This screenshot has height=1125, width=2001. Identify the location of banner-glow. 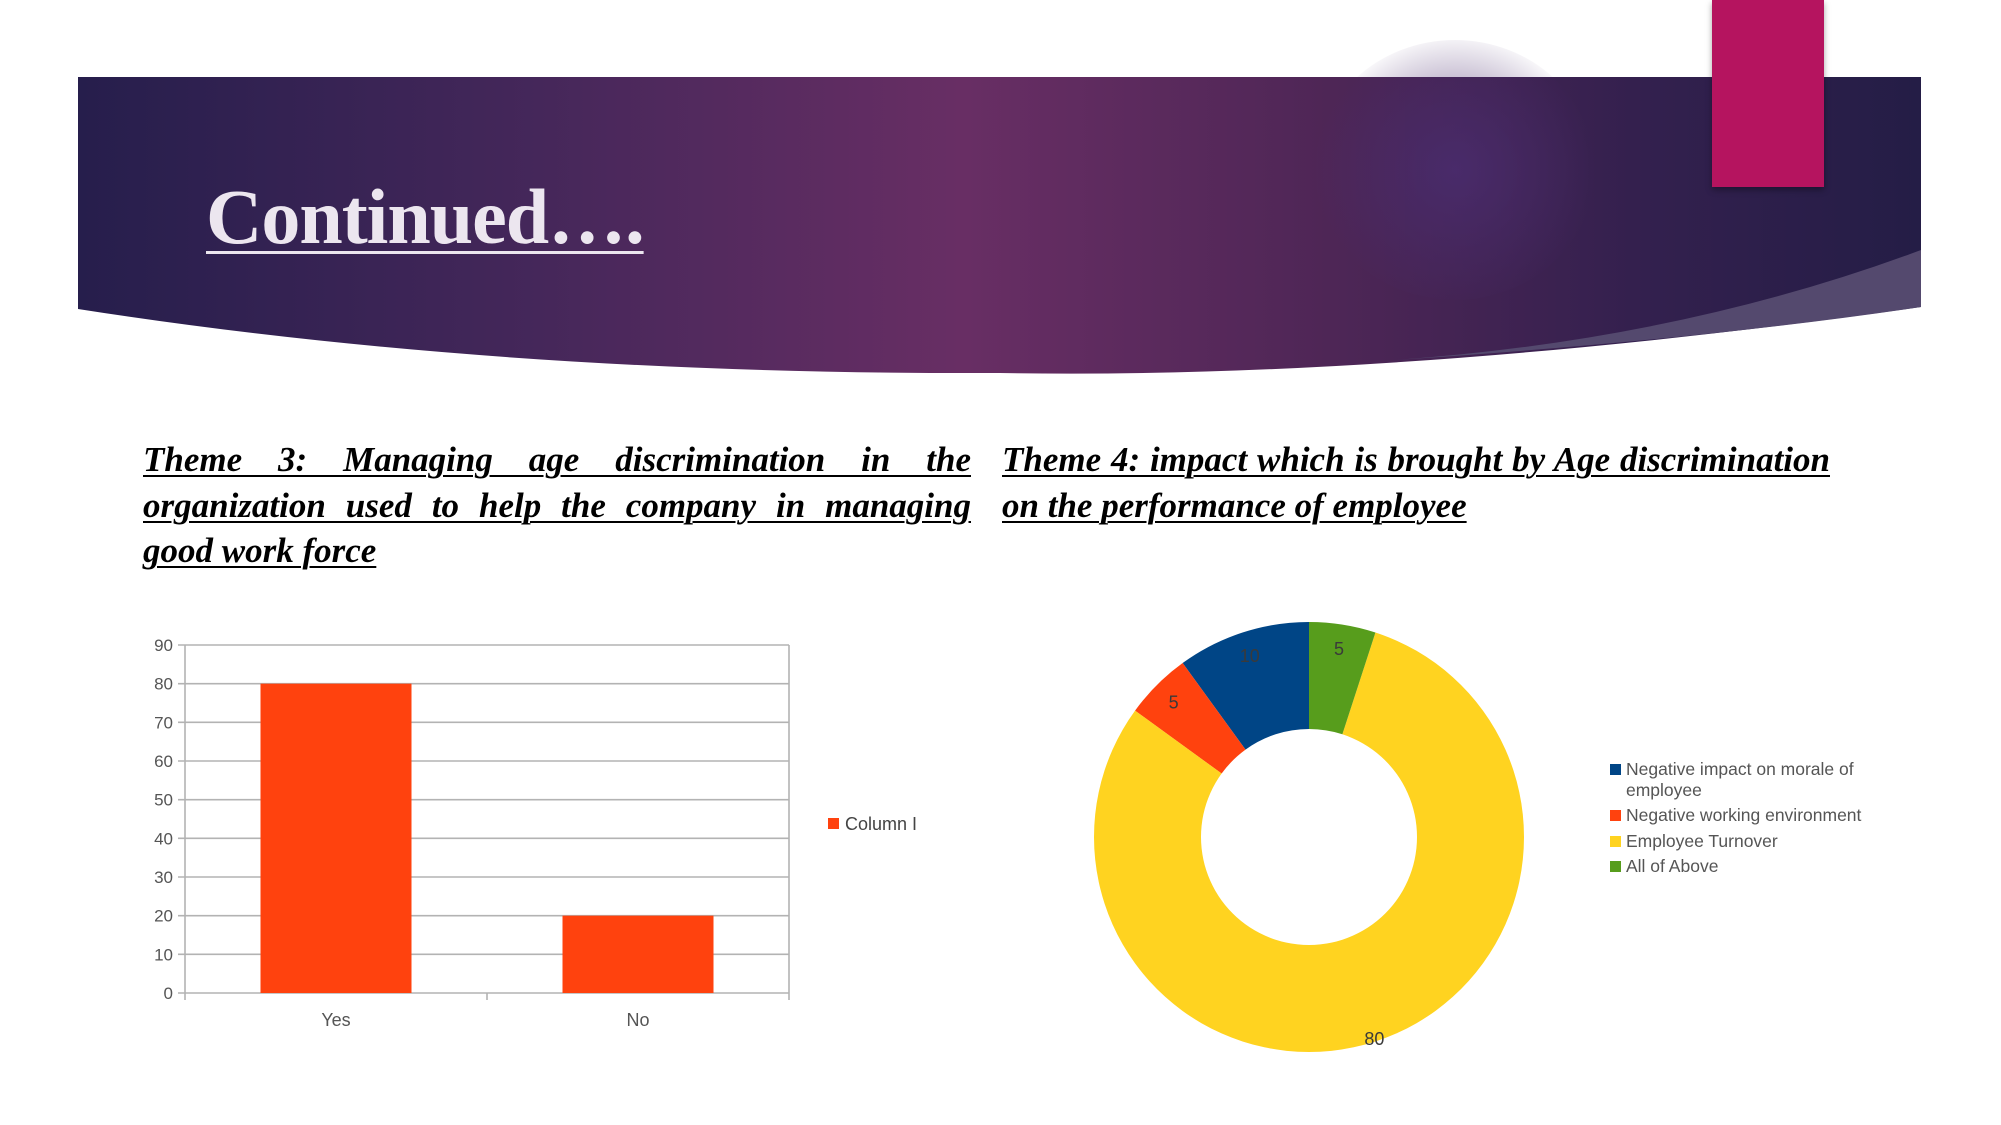
(1455, 170).